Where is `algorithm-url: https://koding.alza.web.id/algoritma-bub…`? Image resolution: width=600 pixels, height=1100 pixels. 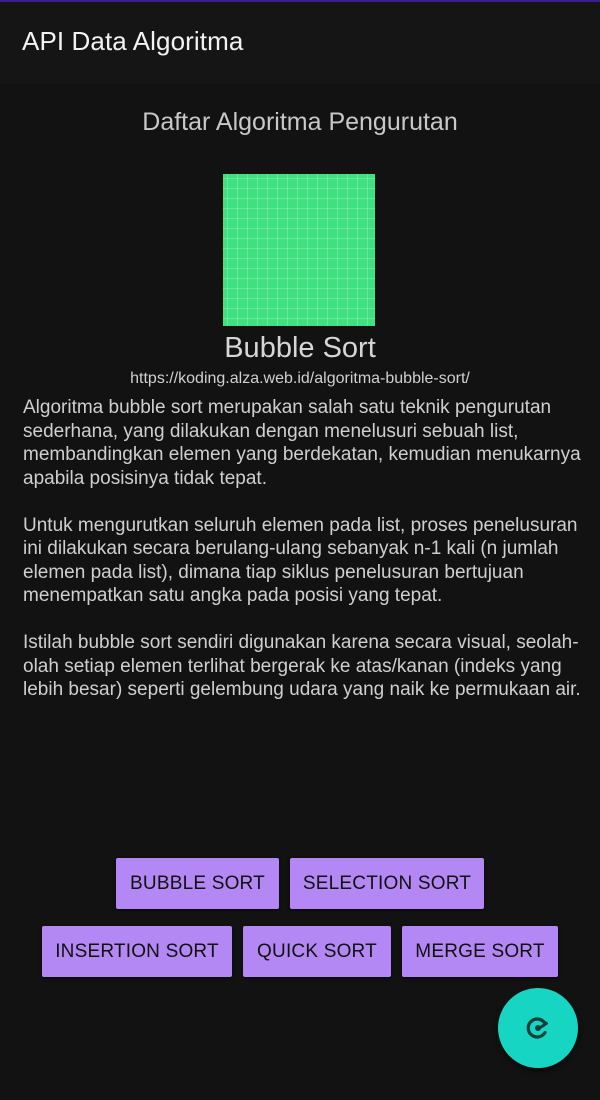
algorithm-url: https://koding.alza.web.id/algoritma-bub… is located at coordinates (300, 378).